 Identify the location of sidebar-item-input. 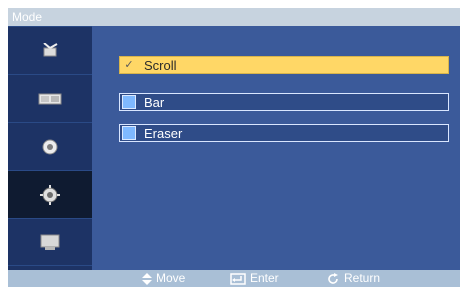
(50, 242).